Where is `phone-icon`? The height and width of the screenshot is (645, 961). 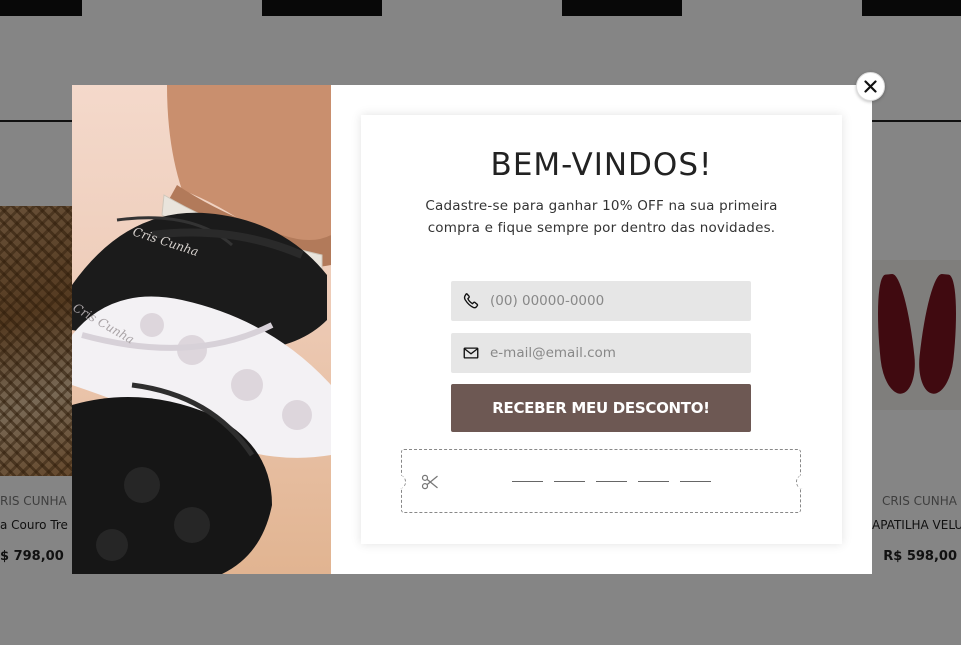
phone-icon is located at coordinates (471, 301).